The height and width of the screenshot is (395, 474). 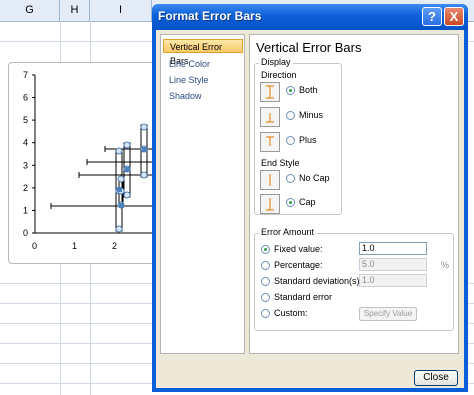 I want to click on direction-plus-radio, so click(x=290, y=140).